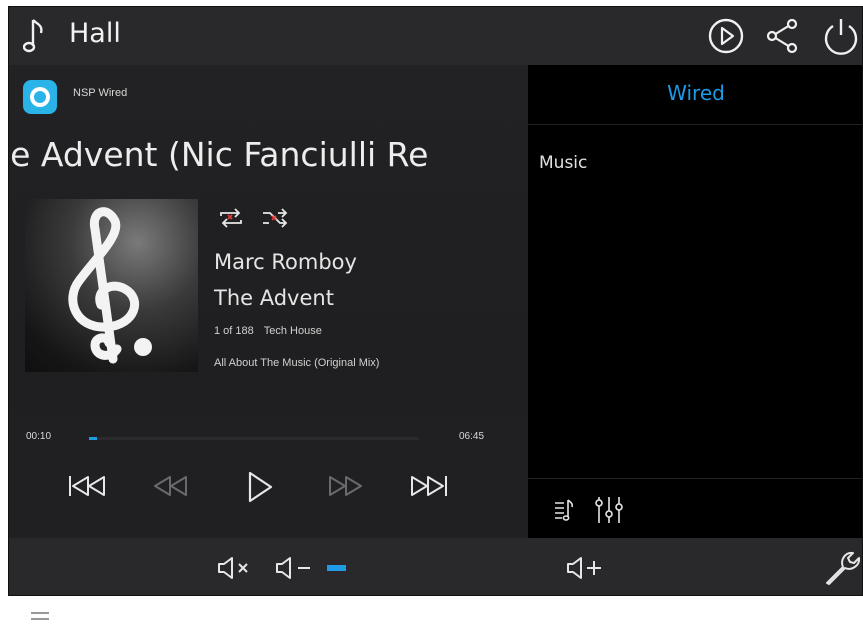 The width and height of the screenshot is (863, 633). What do you see at coordinates (40, 616) in the screenshot?
I see `menu-icon` at bounding box center [40, 616].